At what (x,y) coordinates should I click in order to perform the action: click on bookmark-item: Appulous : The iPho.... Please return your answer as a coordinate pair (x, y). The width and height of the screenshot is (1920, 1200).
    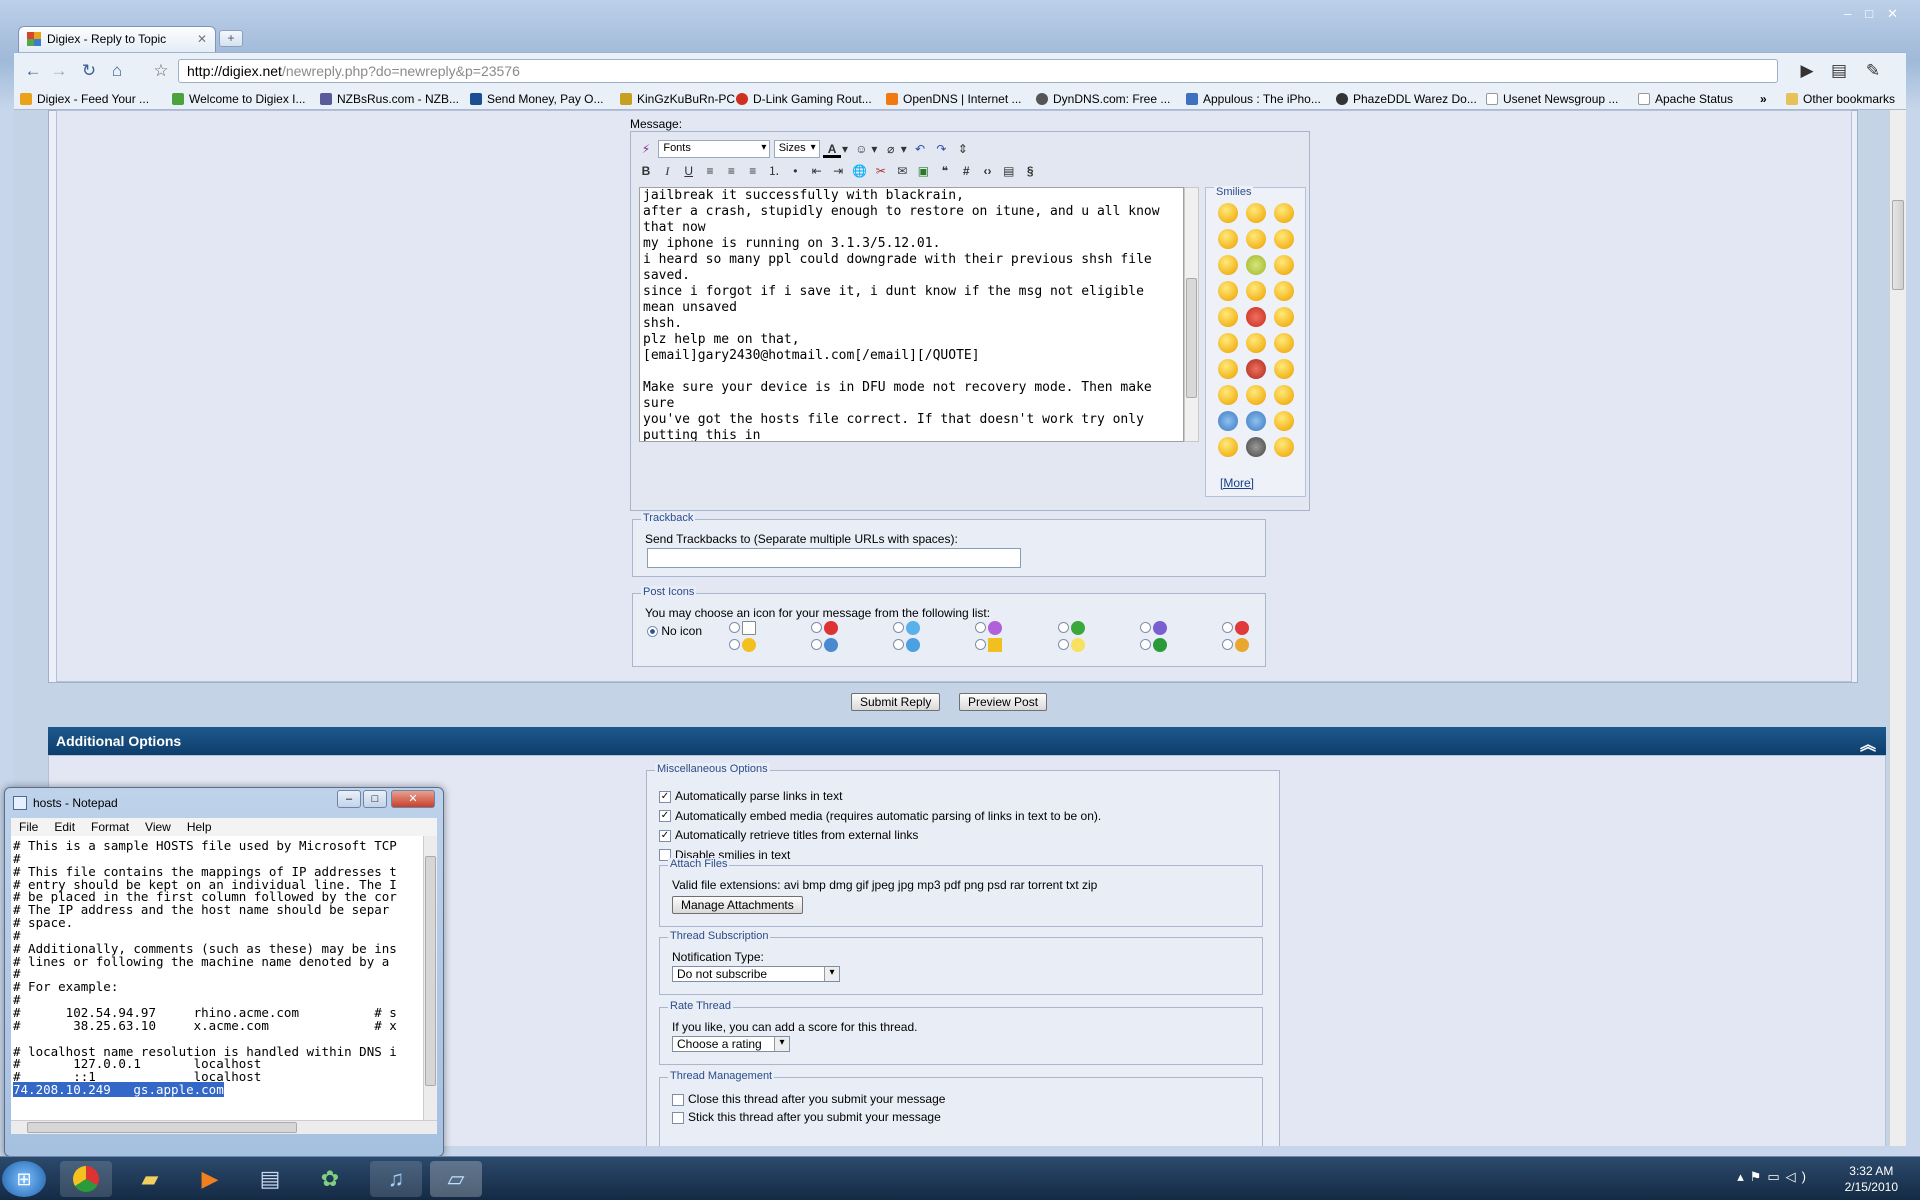
    Looking at the image, I should click on (1253, 99).